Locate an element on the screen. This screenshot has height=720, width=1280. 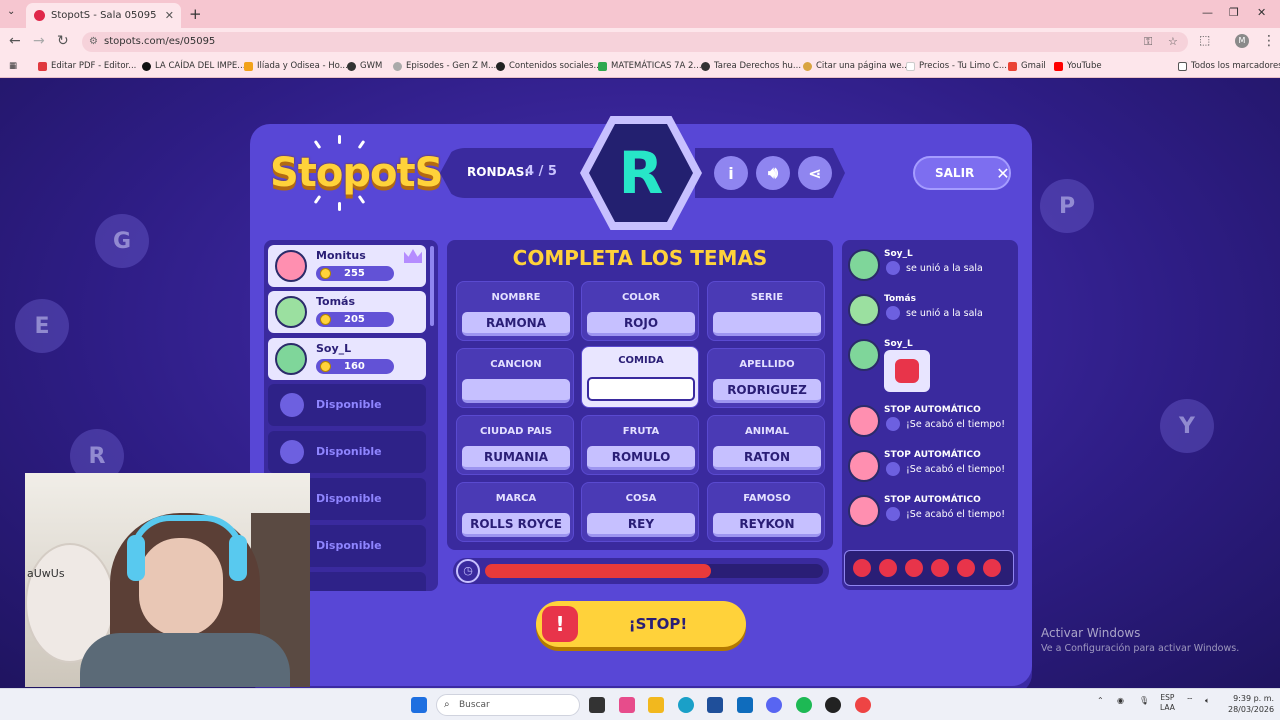
new-tab-icon: + is located at coordinates (195, 14).